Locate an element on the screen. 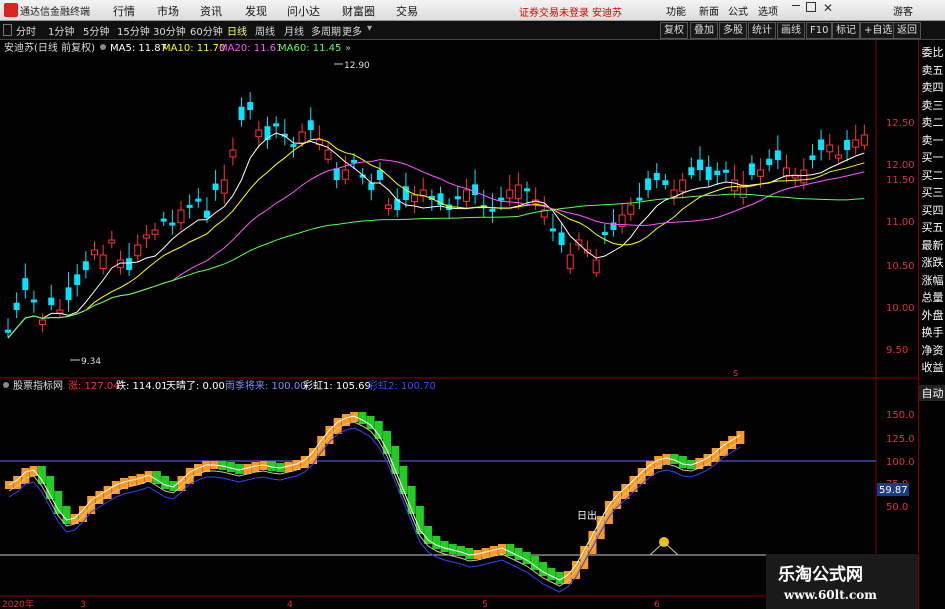 This screenshot has height=609, width=945. tab-5min: 5分钟 is located at coordinates (96, 30).